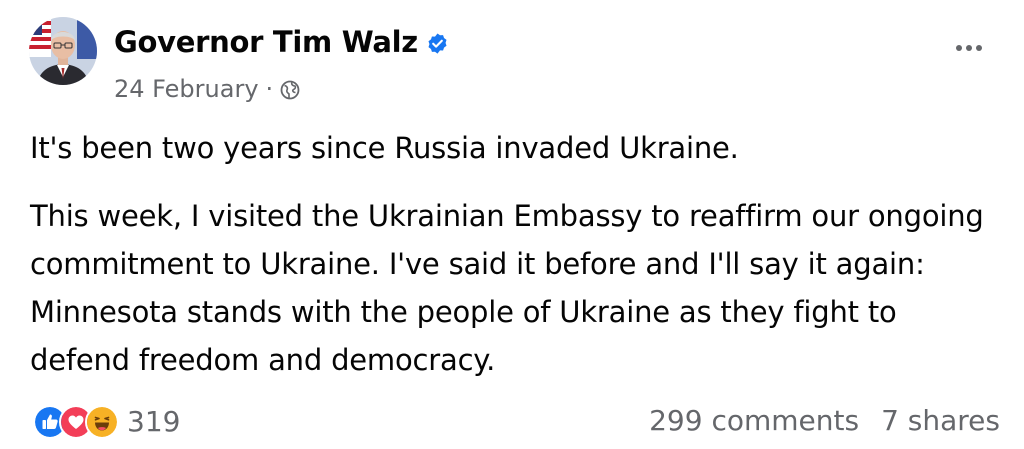 The width and height of the screenshot is (1024, 449). I want to click on reactions-summary: 319, so click(106, 422).